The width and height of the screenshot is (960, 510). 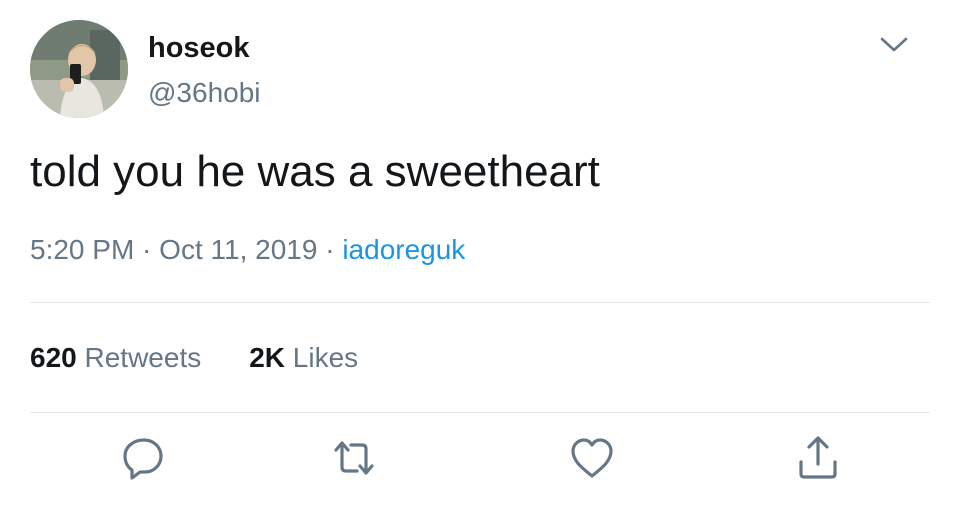 I want to click on likes-label: Likes, so click(x=325, y=357).